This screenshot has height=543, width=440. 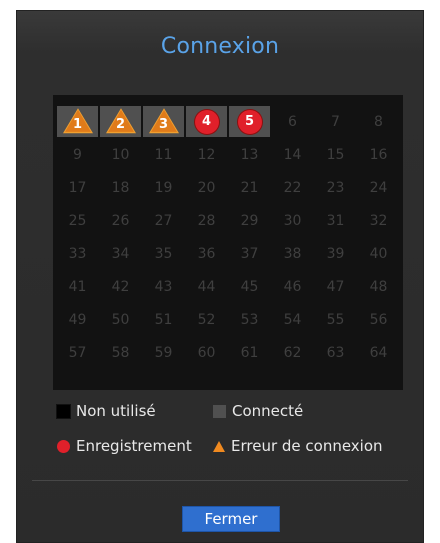 I want to click on channel-number: 6, so click(x=292, y=121).